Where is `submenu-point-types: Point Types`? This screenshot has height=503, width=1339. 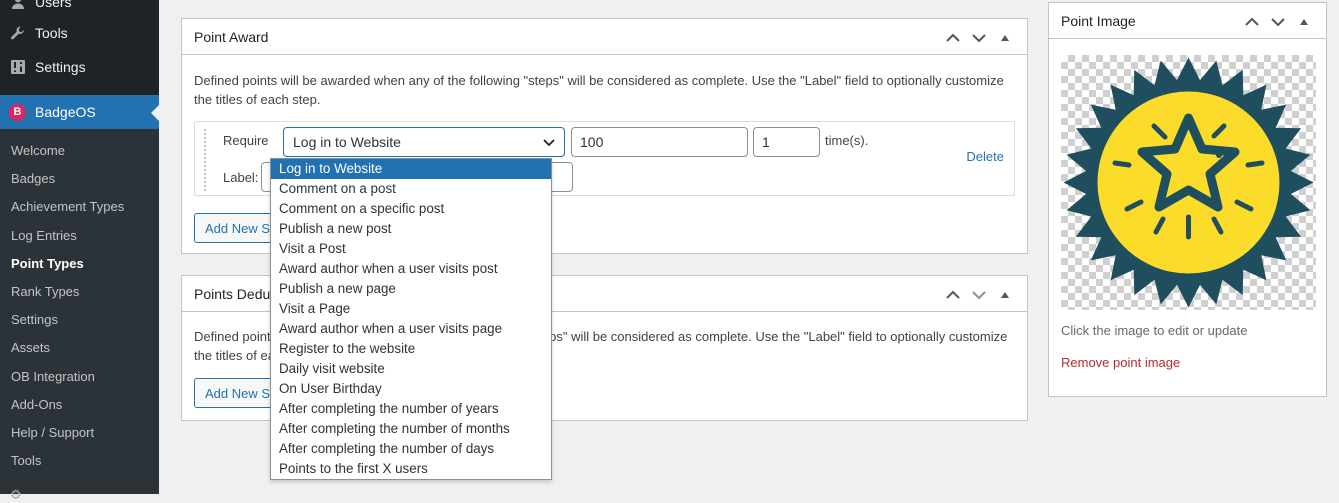
submenu-point-types: Point Types is located at coordinates (47, 263).